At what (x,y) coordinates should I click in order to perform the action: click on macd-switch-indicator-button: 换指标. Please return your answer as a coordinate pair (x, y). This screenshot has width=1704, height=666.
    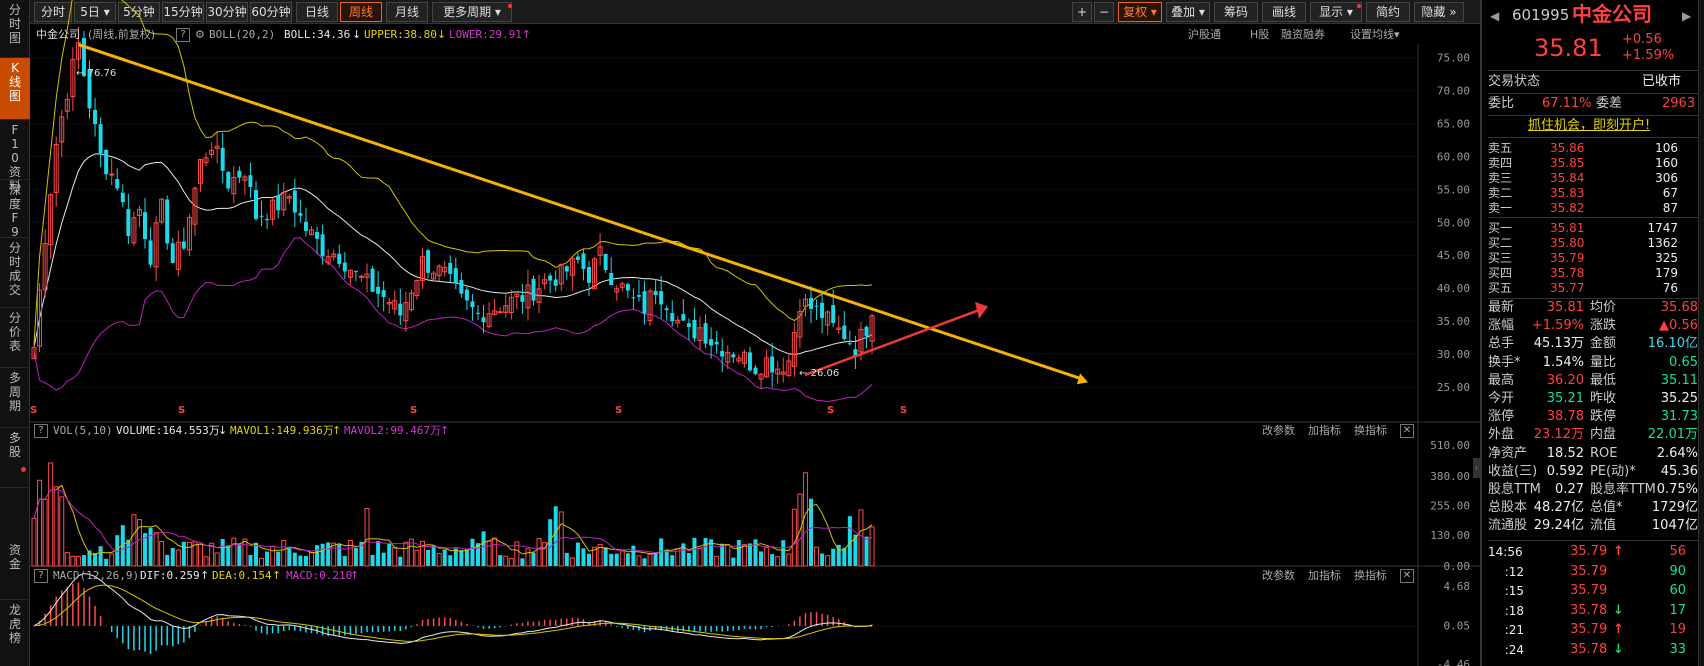
    Looking at the image, I should click on (1370, 576).